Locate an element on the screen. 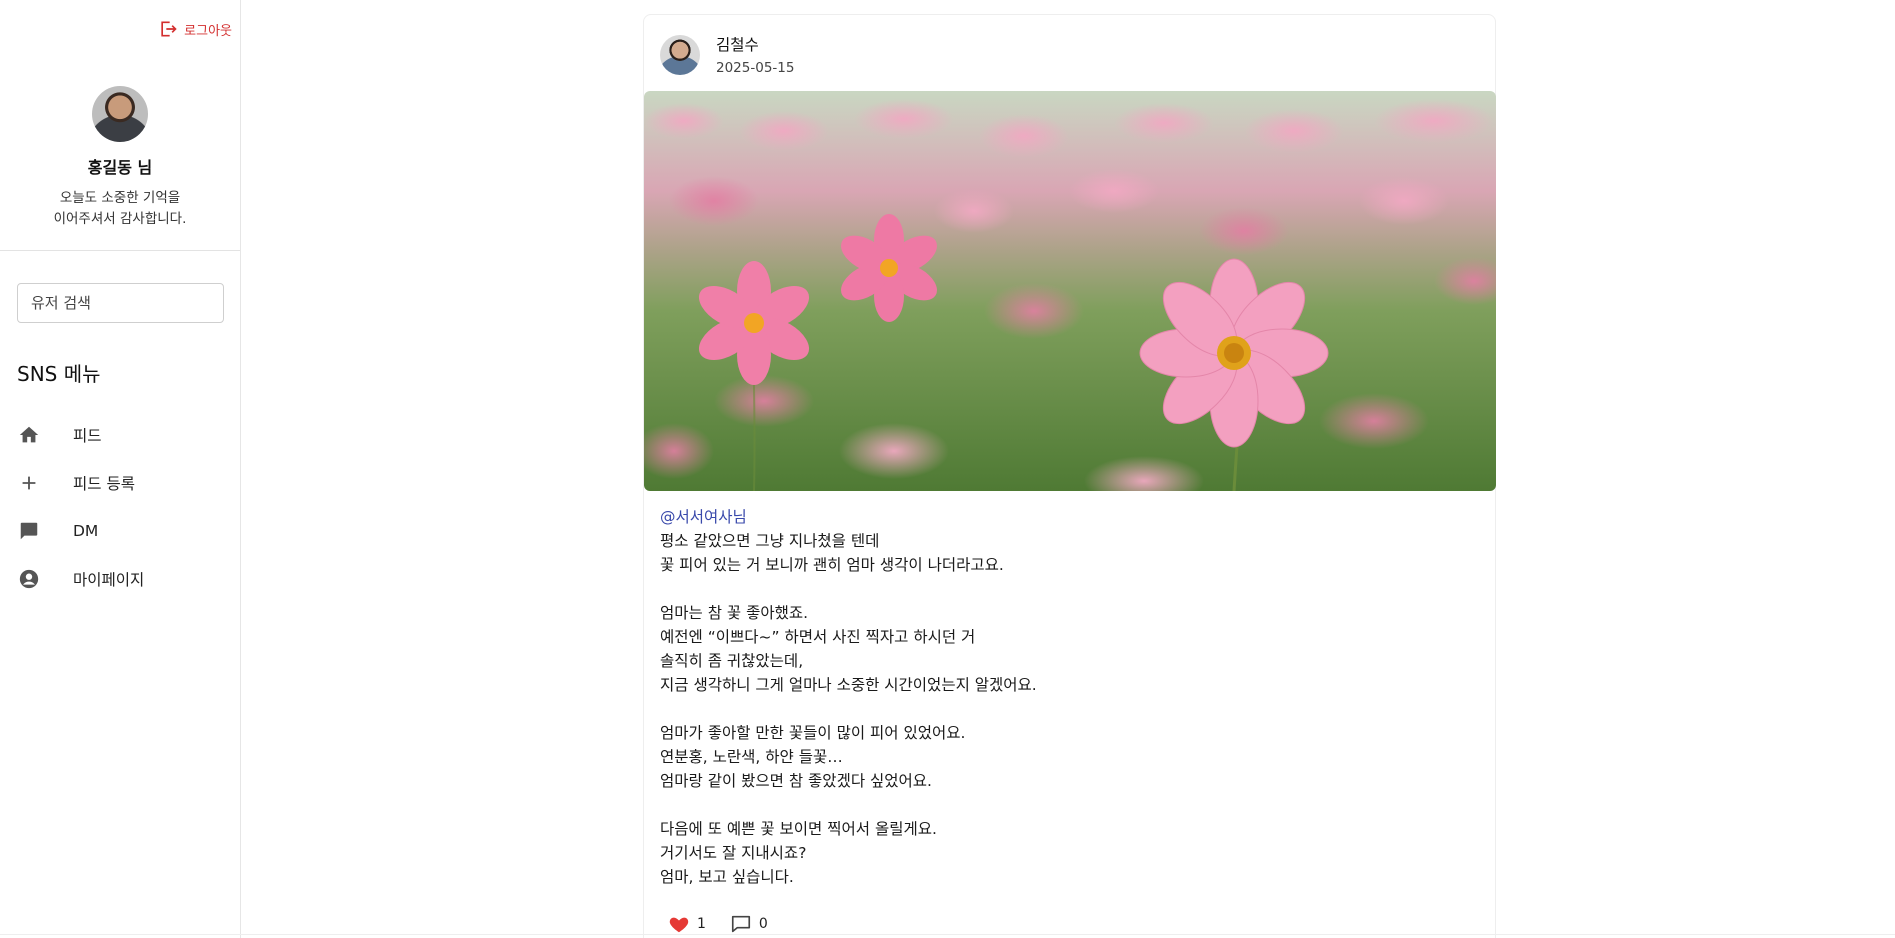 This screenshot has width=1895, height=938. plus-icon is located at coordinates (29, 483).